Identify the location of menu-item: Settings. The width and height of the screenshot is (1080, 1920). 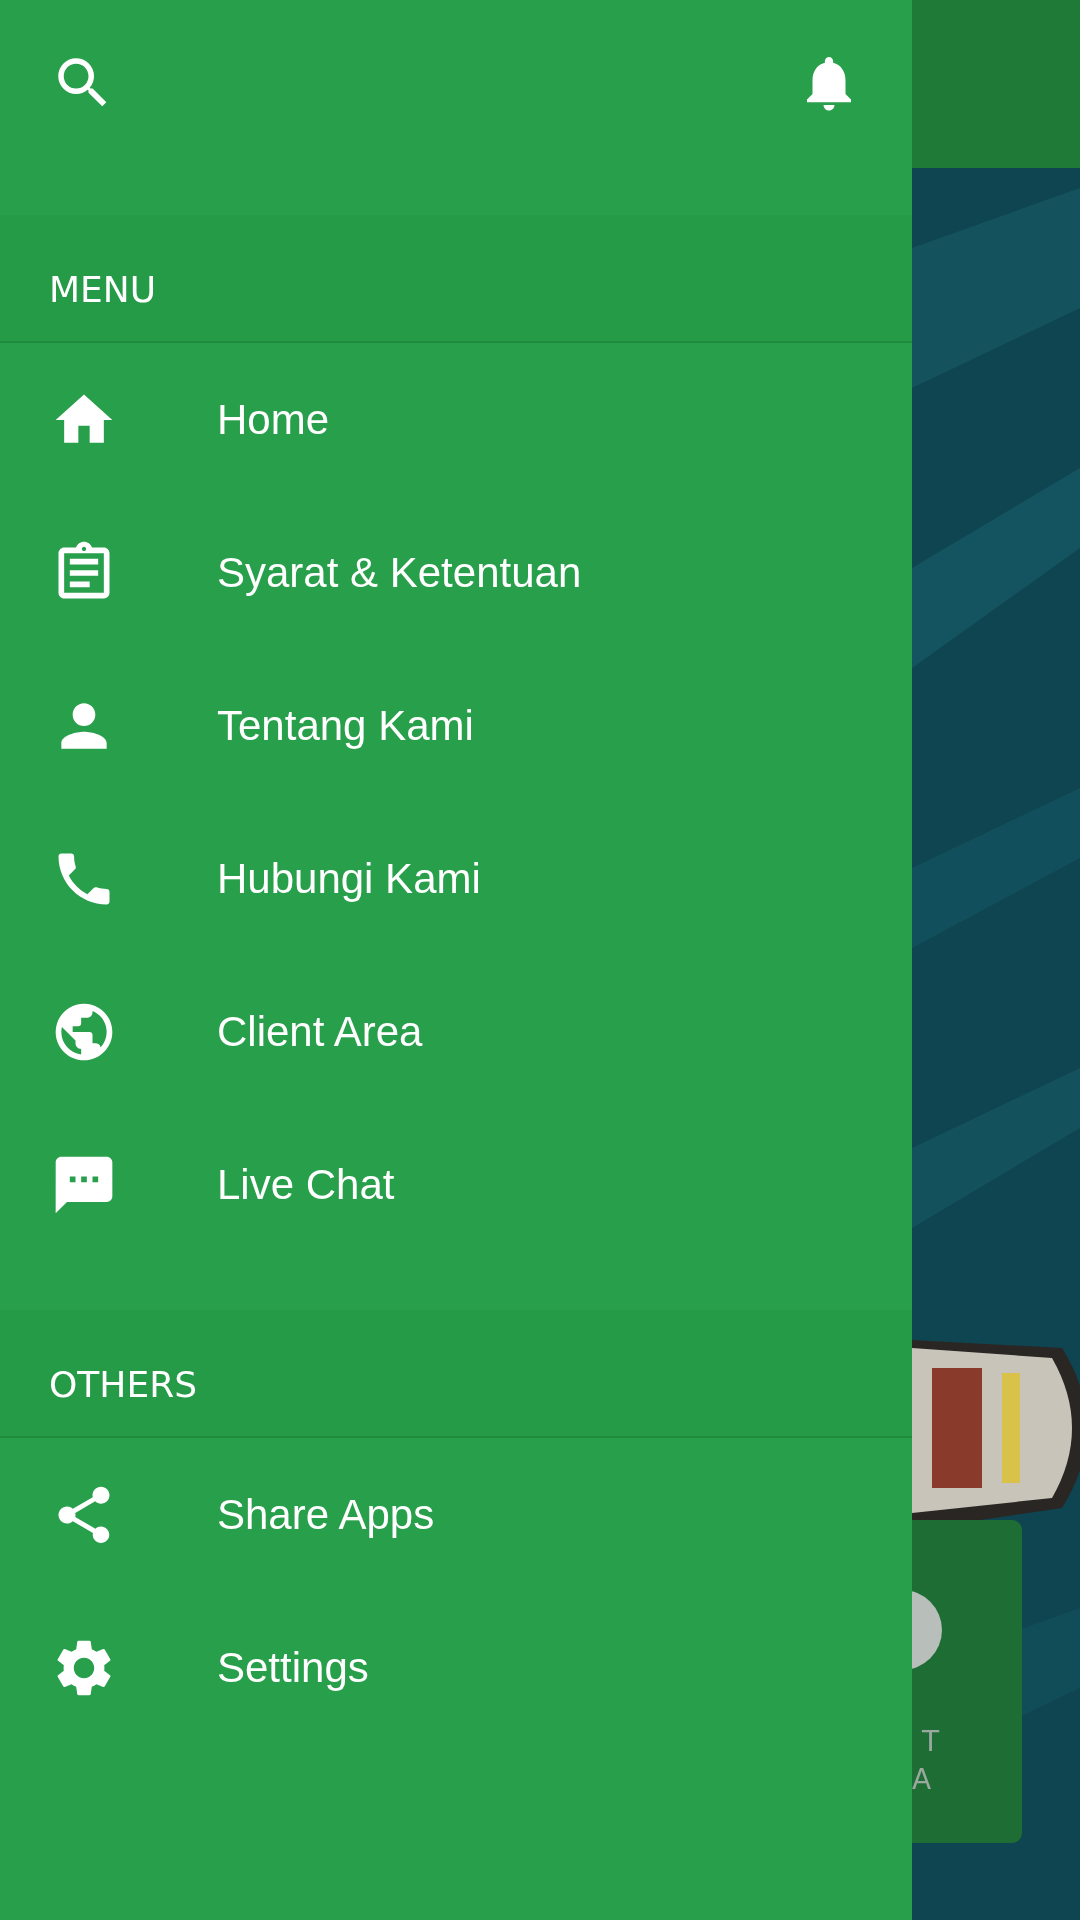
(456, 1667).